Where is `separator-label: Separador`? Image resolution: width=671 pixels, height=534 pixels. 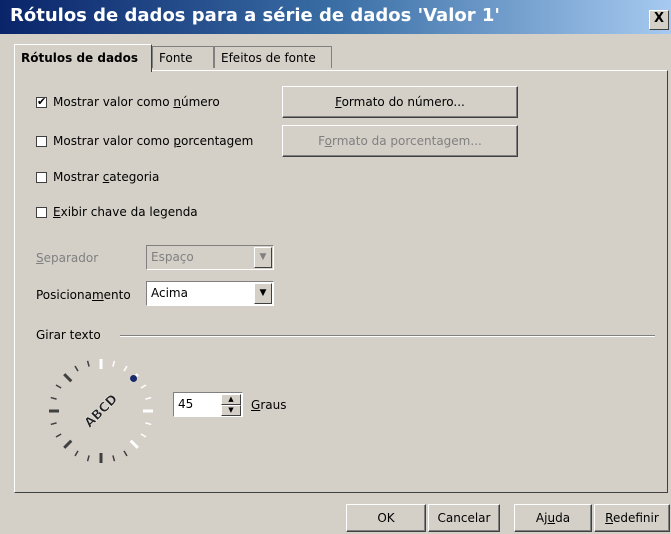
separator-label: Separador is located at coordinates (67, 258).